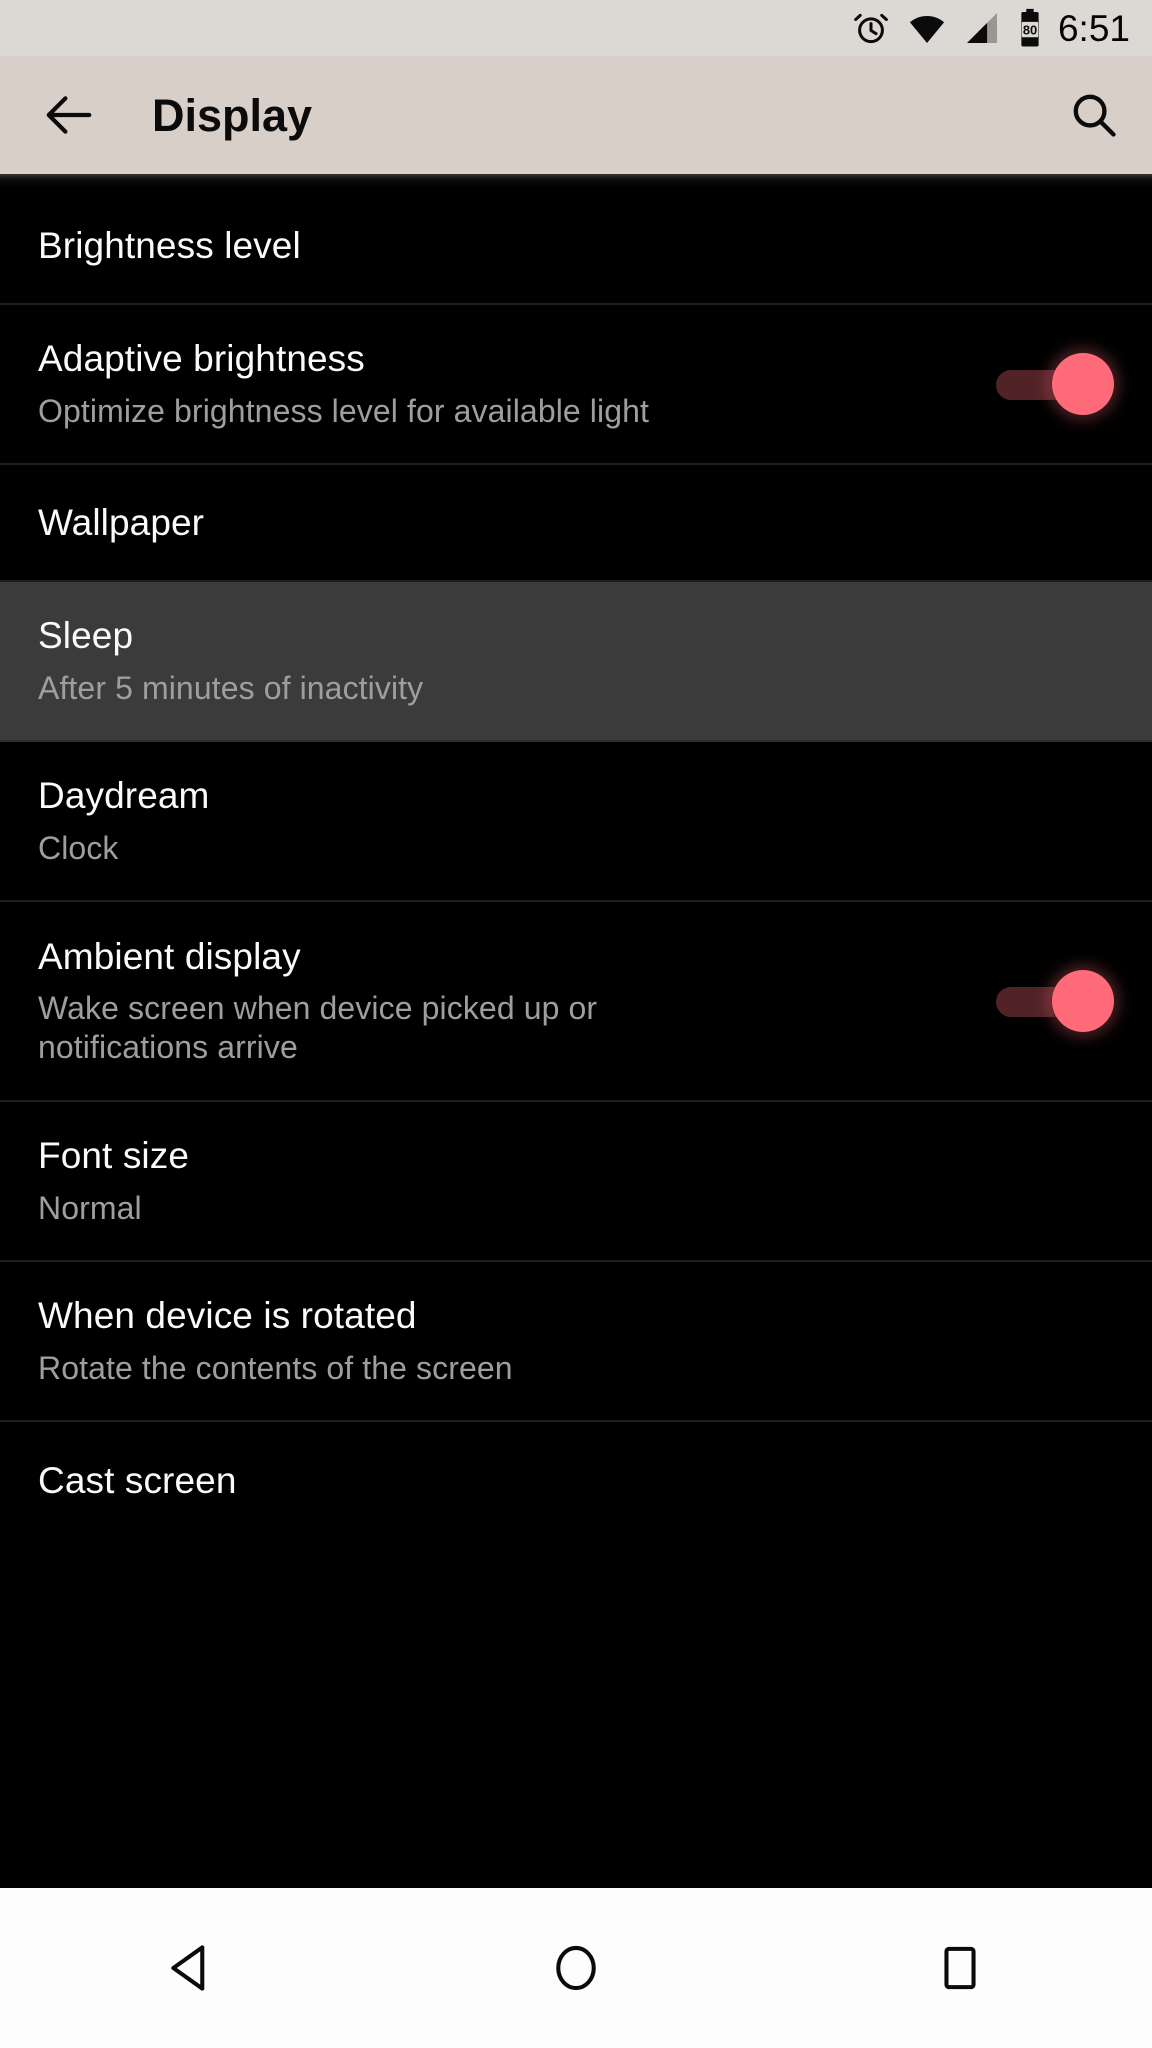 The image size is (1152, 2048). What do you see at coordinates (231, 687) in the screenshot?
I see `row-summary: After 5 minutes of inactivity` at bounding box center [231, 687].